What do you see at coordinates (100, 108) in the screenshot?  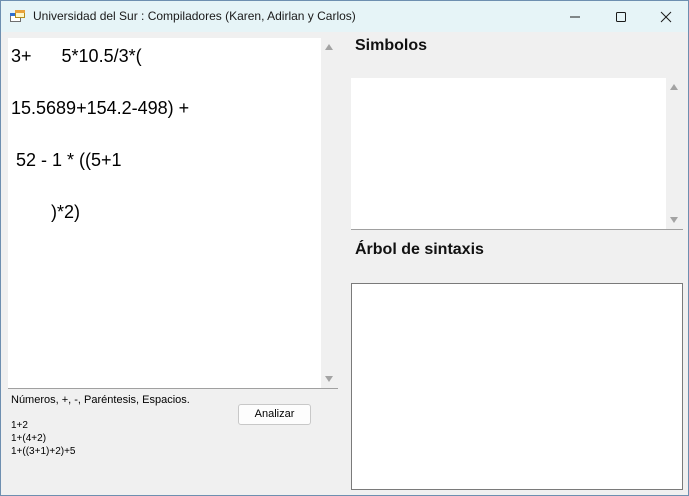 I see `expression-line: 15.5689+154.2-498) +` at bounding box center [100, 108].